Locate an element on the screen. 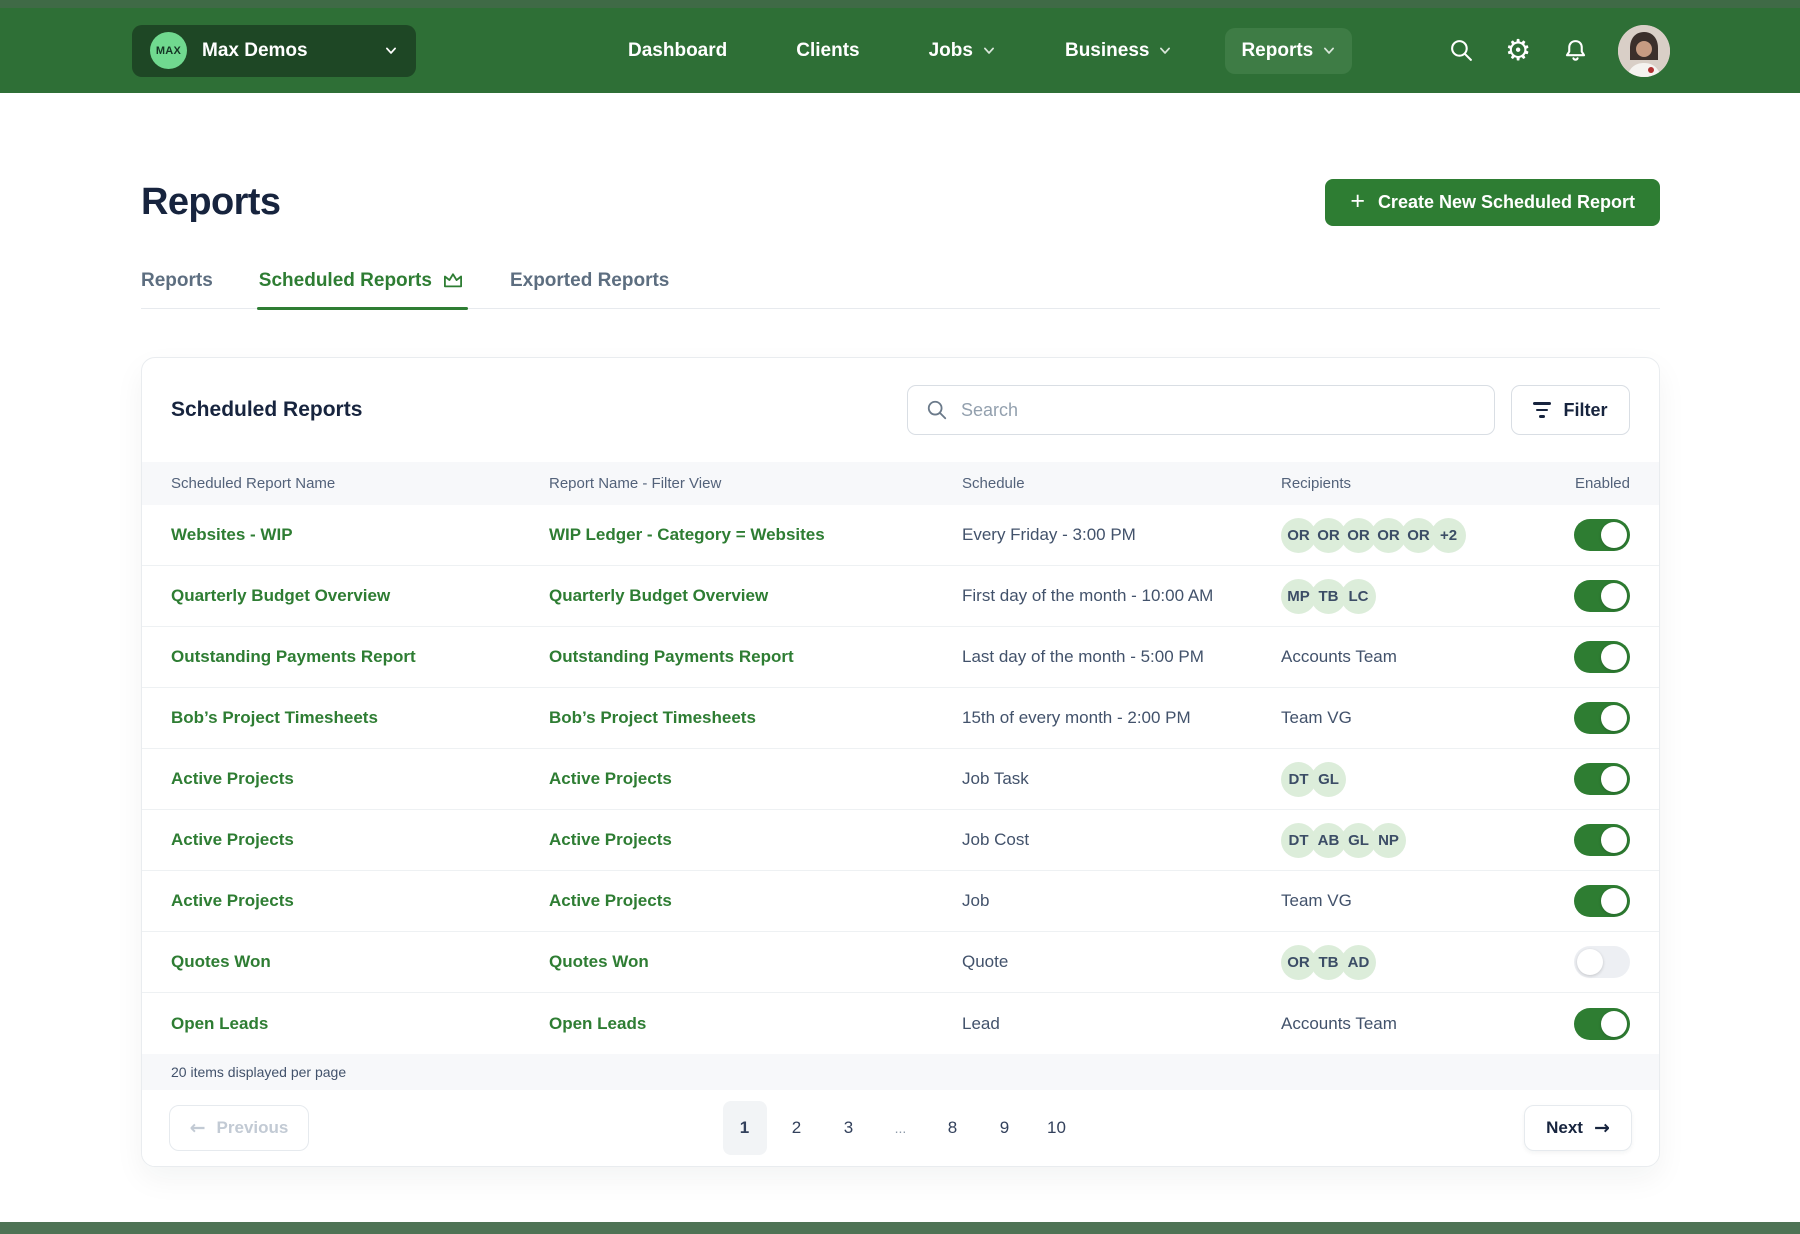 Image resolution: width=1800 pixels, height=1234 pixels. page-number-2: 2 is located at coordinates (797, 1128).